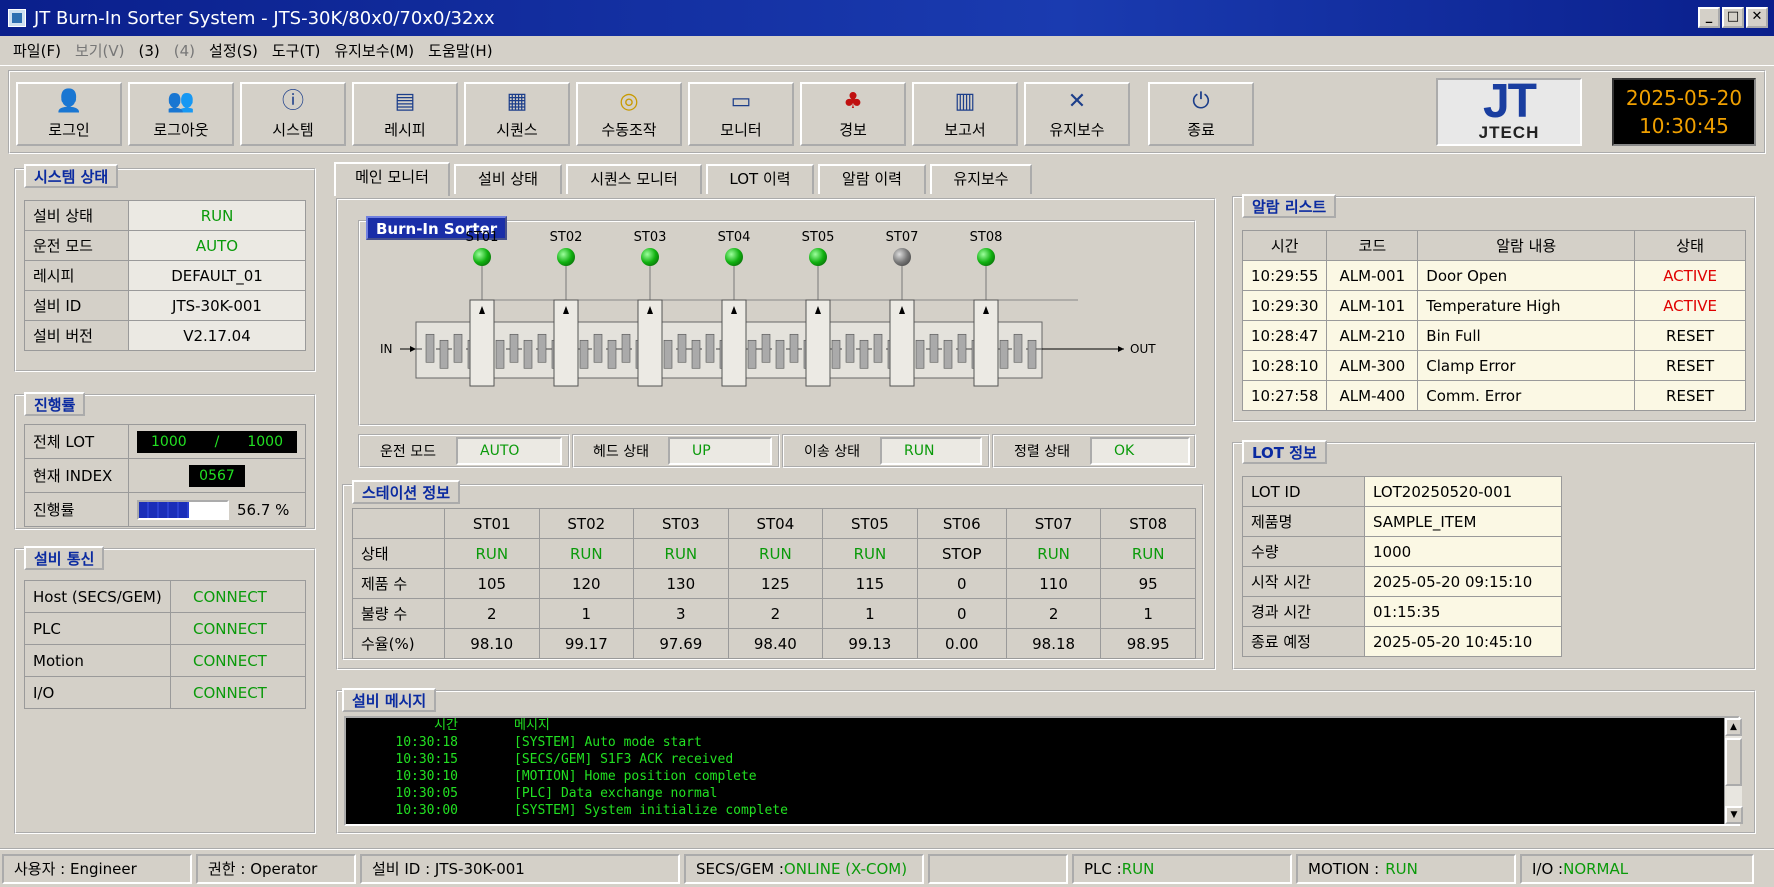  I want to click on station-label: ST08, so click(986, 237).